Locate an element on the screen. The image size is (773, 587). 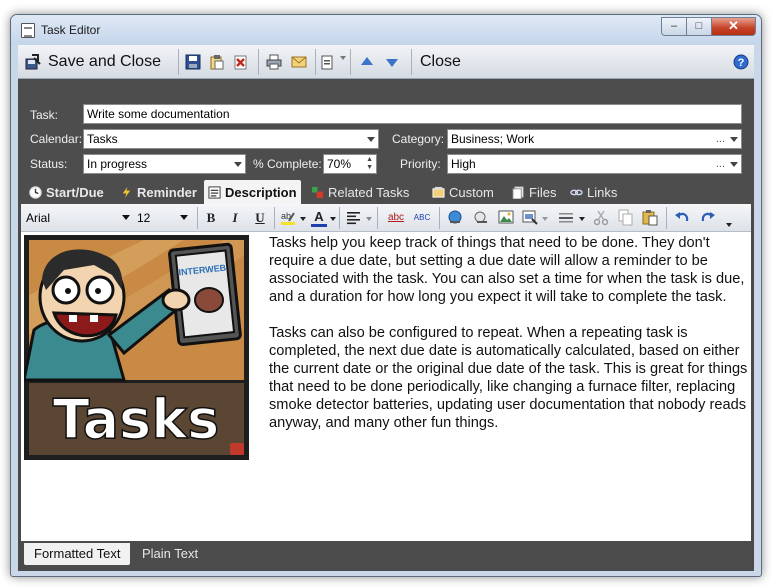
horizontal-rule-icon is located at coordinates (566, 217).